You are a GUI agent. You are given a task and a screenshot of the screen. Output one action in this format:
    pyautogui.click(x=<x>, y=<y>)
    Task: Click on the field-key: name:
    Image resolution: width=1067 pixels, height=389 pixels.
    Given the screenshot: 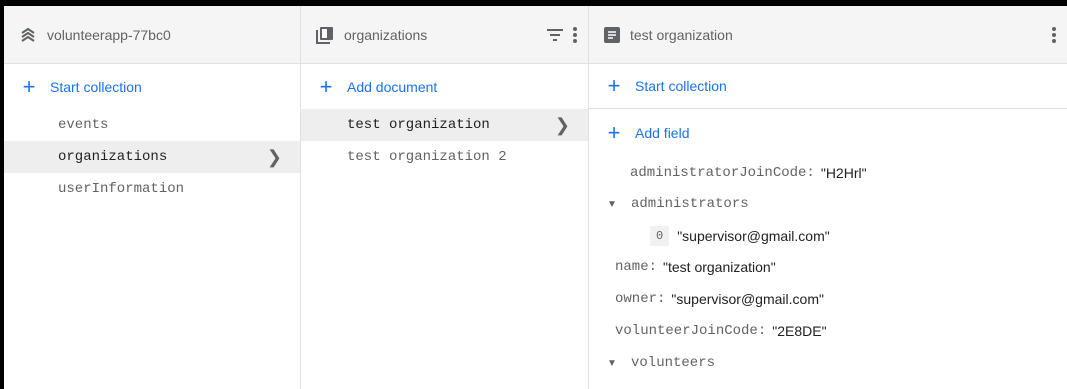 What is the action you would take?
    pyautogui.click(x=636, y=267)
    